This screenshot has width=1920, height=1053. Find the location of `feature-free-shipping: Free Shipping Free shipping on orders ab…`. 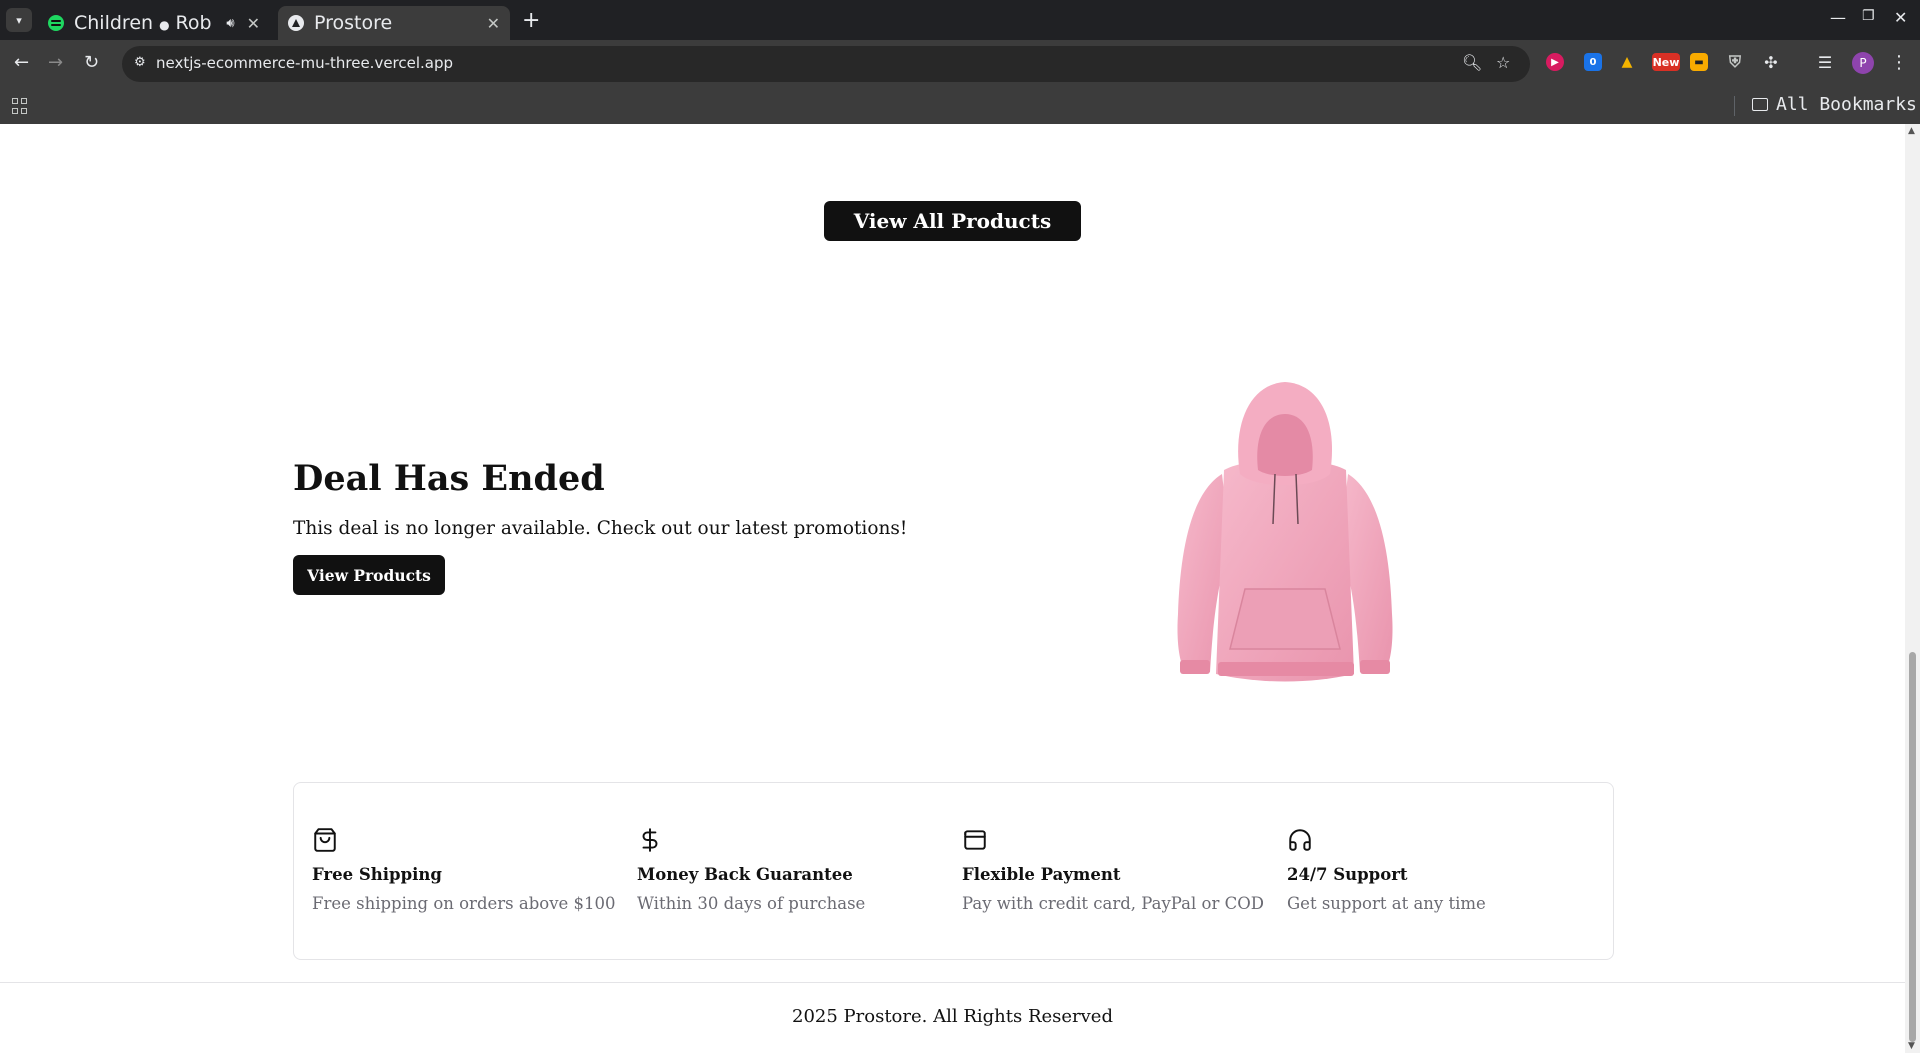

feature-free-shipping: Free Shipping Free shipping on orders ab… is located at coordinates (472, 870).